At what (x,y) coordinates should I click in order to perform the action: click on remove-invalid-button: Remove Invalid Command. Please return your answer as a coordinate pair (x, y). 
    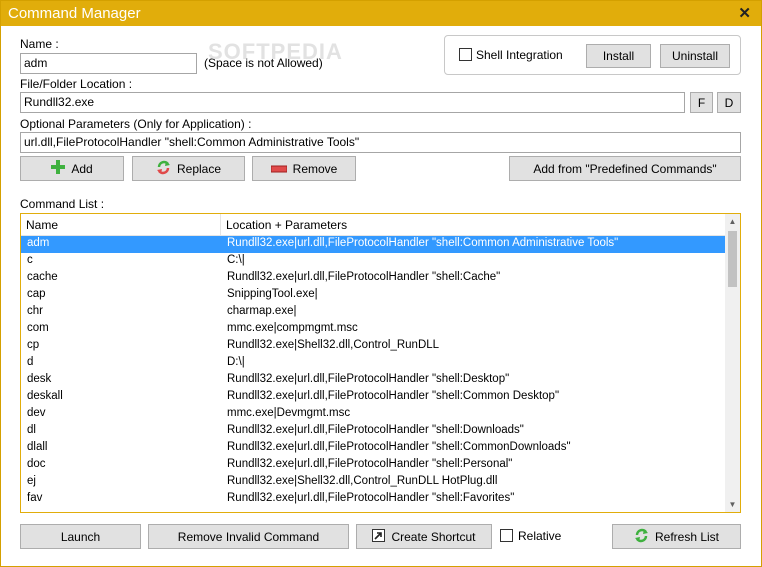
    Looking at the image, I should click on (248, 536).